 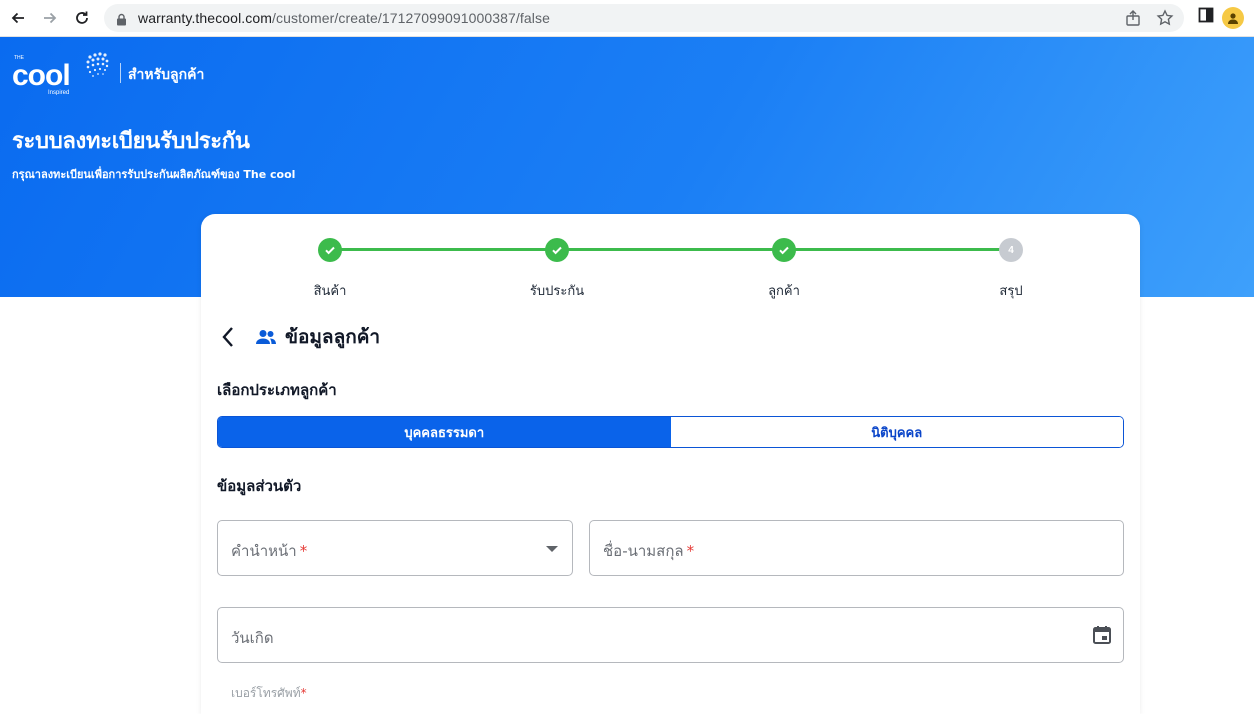 I want to click on back-arrow-icon, so click(x=18, y=18).